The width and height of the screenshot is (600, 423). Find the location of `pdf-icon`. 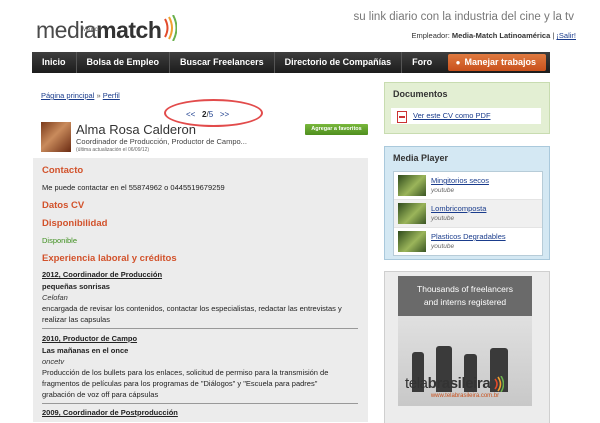

pdf-icon is located at coordinates (402, 117).